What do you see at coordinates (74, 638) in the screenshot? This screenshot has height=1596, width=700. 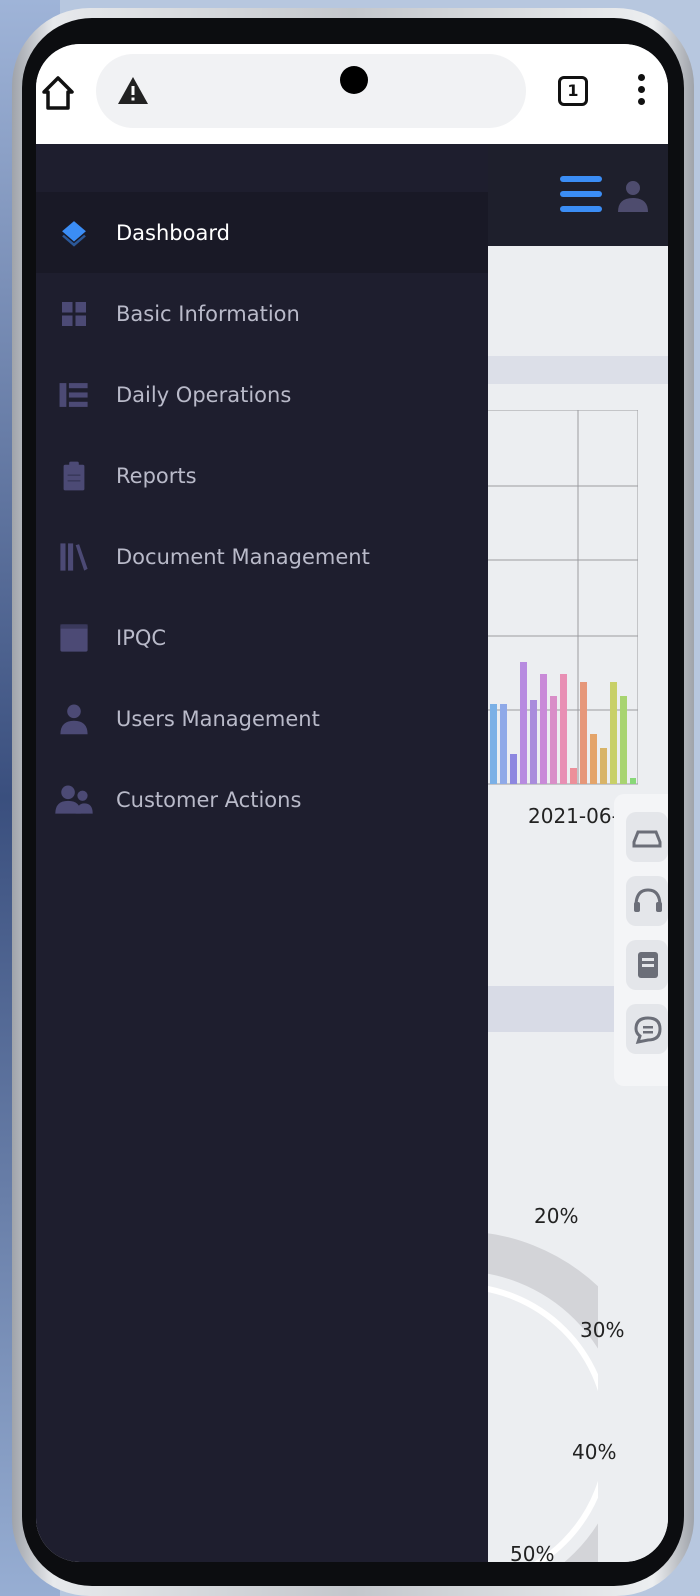 I see `box-icon` at bounding box center [74, 638].